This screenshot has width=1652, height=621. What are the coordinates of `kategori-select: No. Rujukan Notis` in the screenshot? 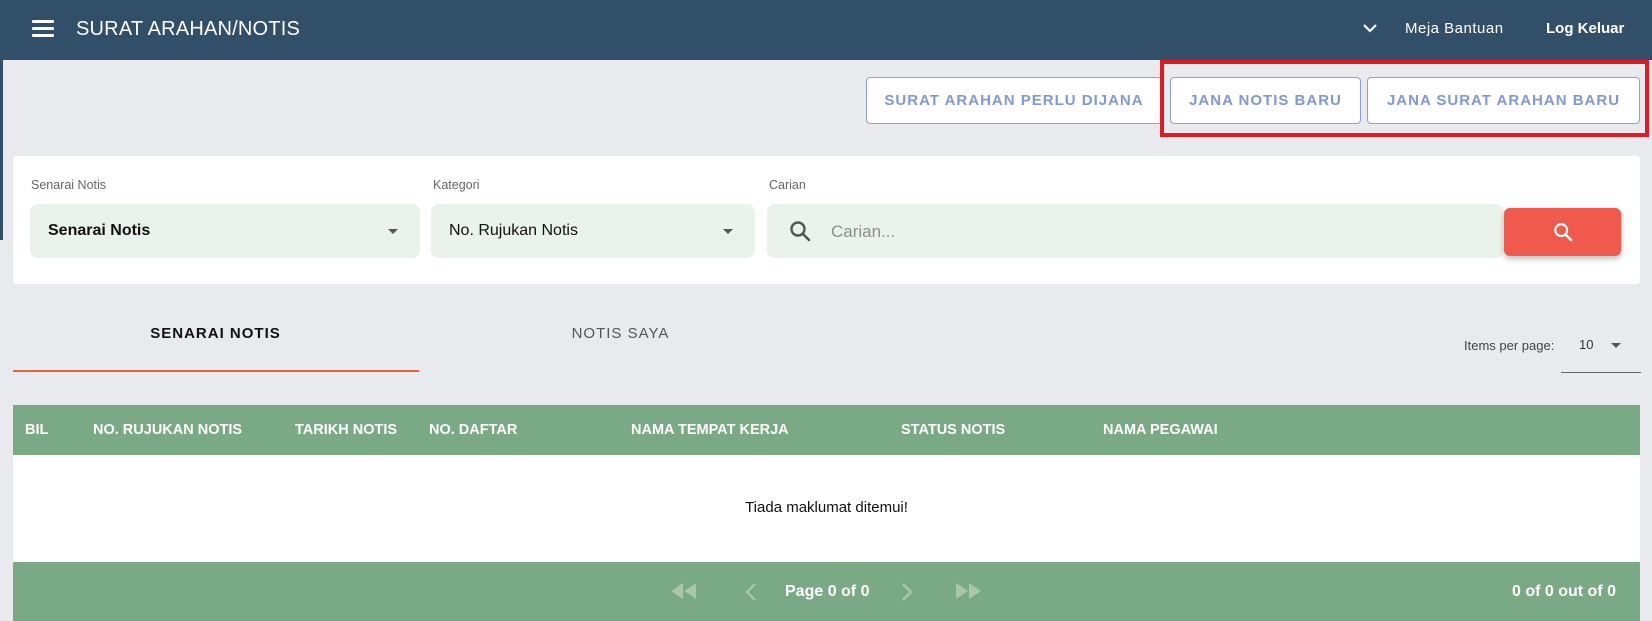 It's located at (593, 231).